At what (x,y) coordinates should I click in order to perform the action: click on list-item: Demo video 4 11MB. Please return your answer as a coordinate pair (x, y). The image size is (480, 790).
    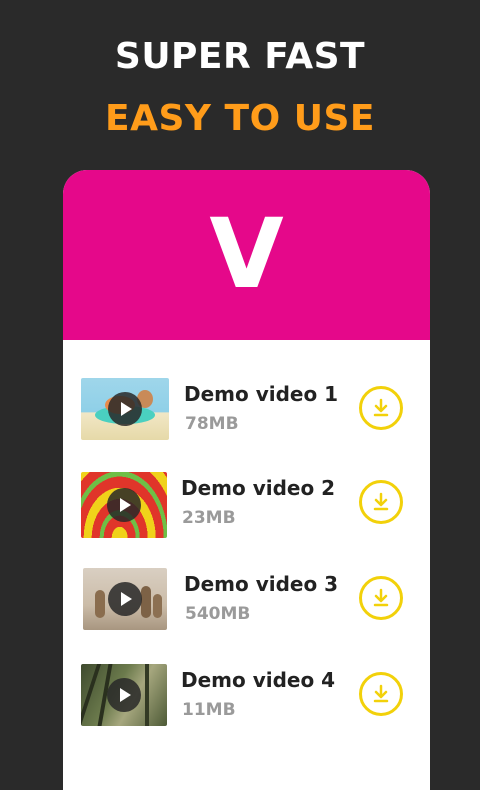
    Looking at the image, I should click on (246, 696).